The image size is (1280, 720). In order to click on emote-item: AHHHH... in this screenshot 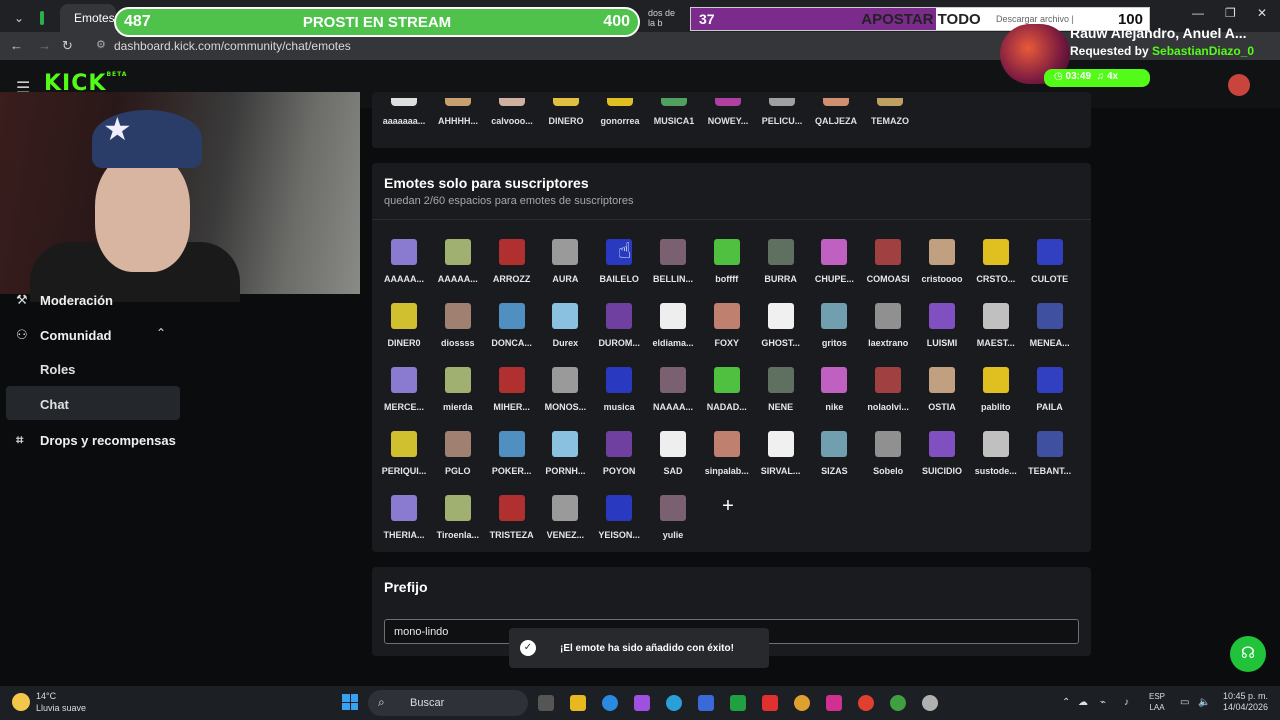, I will do `click(458, 112)`.